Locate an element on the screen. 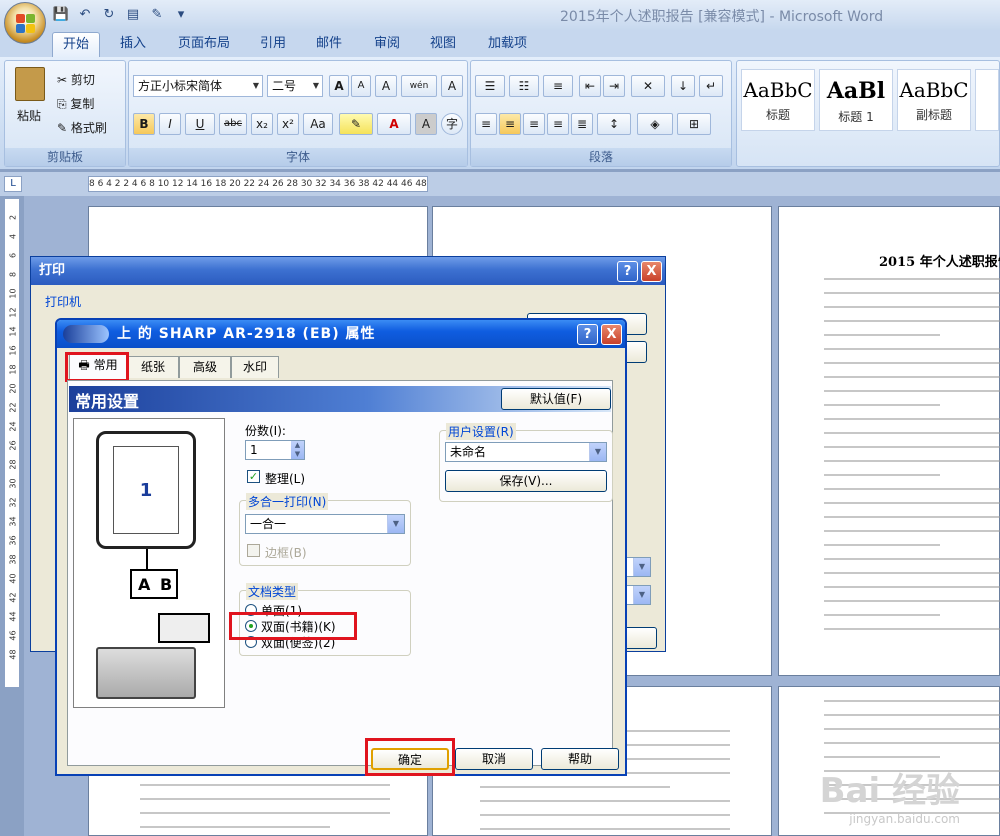 This screenshot has height=836, width=1000. increase-indent-icon: ⇥ is located at coordinates (614, 86).